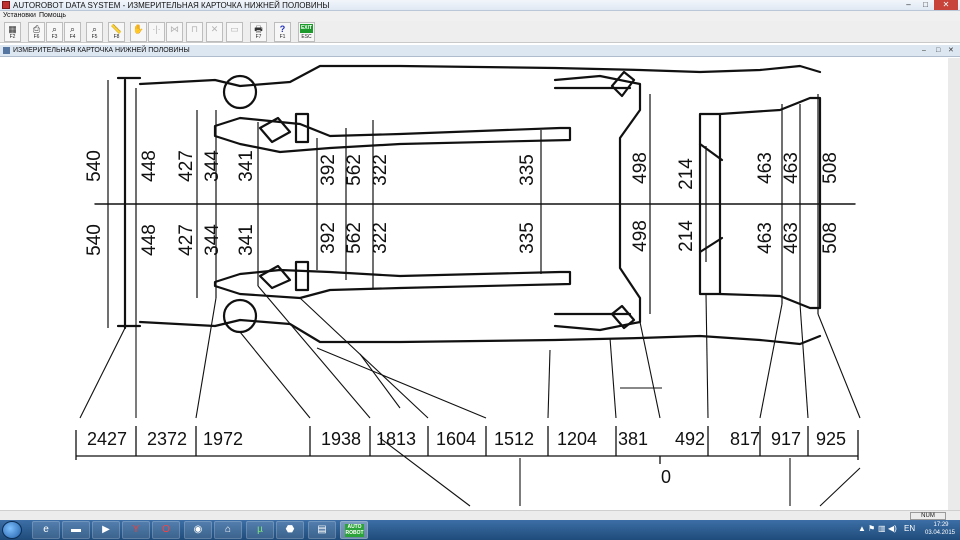  What do you see at coordinates (166, 530) in the screenshot?
I see `taskbar-opera: O` at bounding box center [166, 530].